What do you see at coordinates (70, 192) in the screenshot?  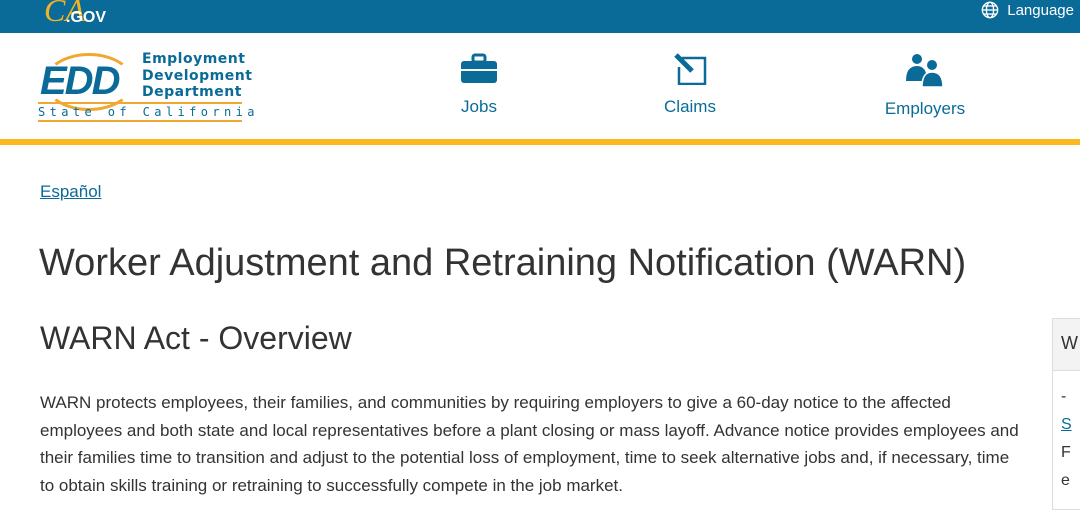 I see `espanol-link: Español` at bounding box center [70, 192].